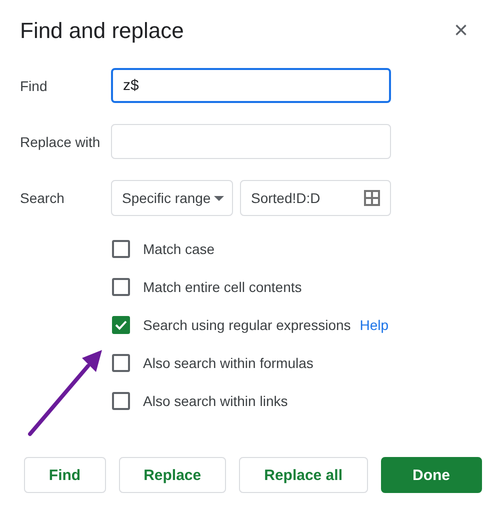 The height and width of the screenshot is (520, 494). What do you see at coordinates (251, 85) in the screenshot?
I see `find-field: z$` at bounding box center [251, 85].